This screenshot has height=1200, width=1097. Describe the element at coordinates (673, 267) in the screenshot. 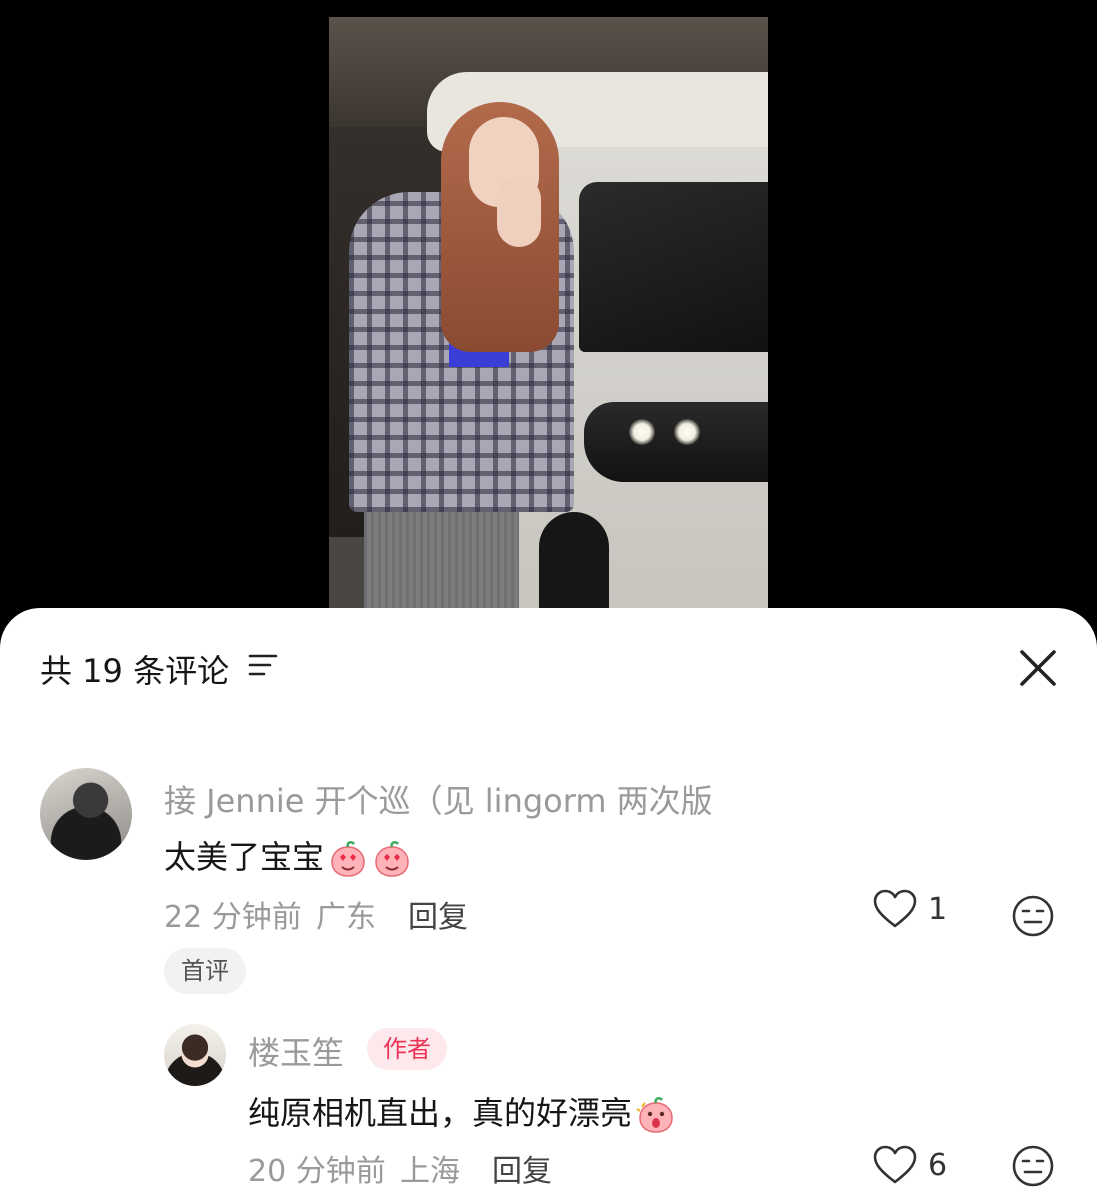

I see `car-window` at that location.